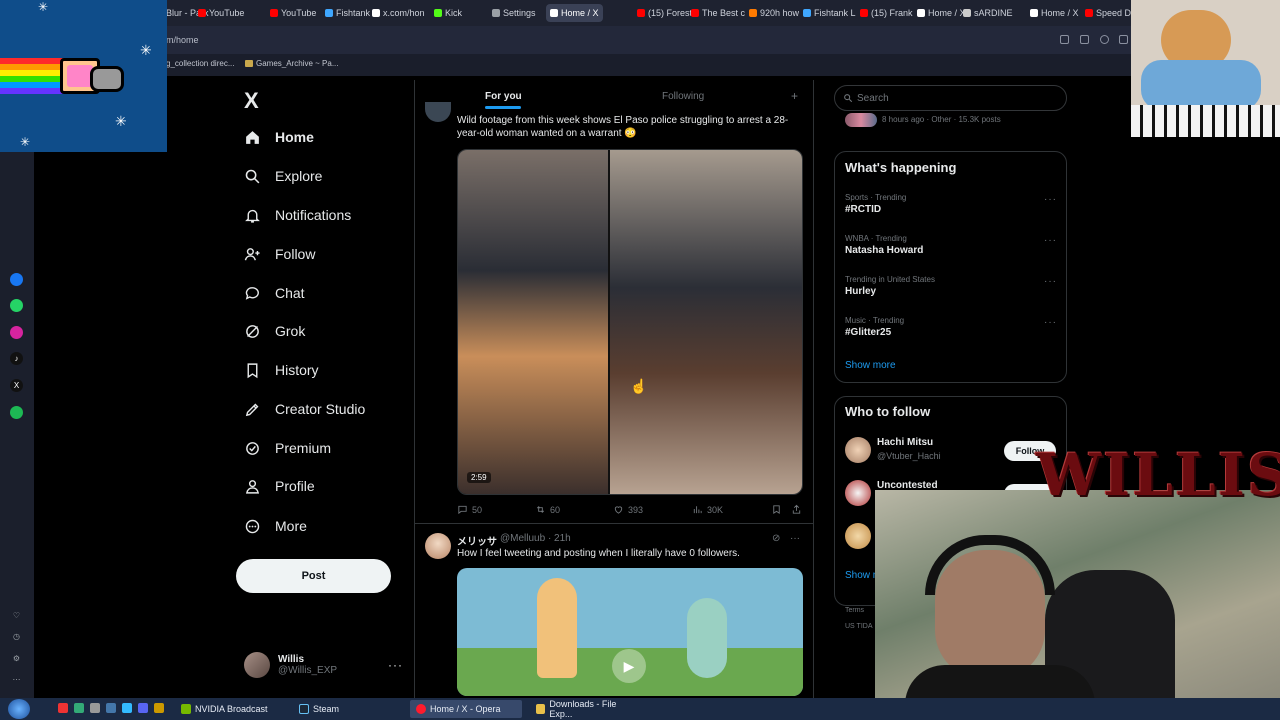  I want to click on browser-tab: (15) Forest, so click(664, 13).